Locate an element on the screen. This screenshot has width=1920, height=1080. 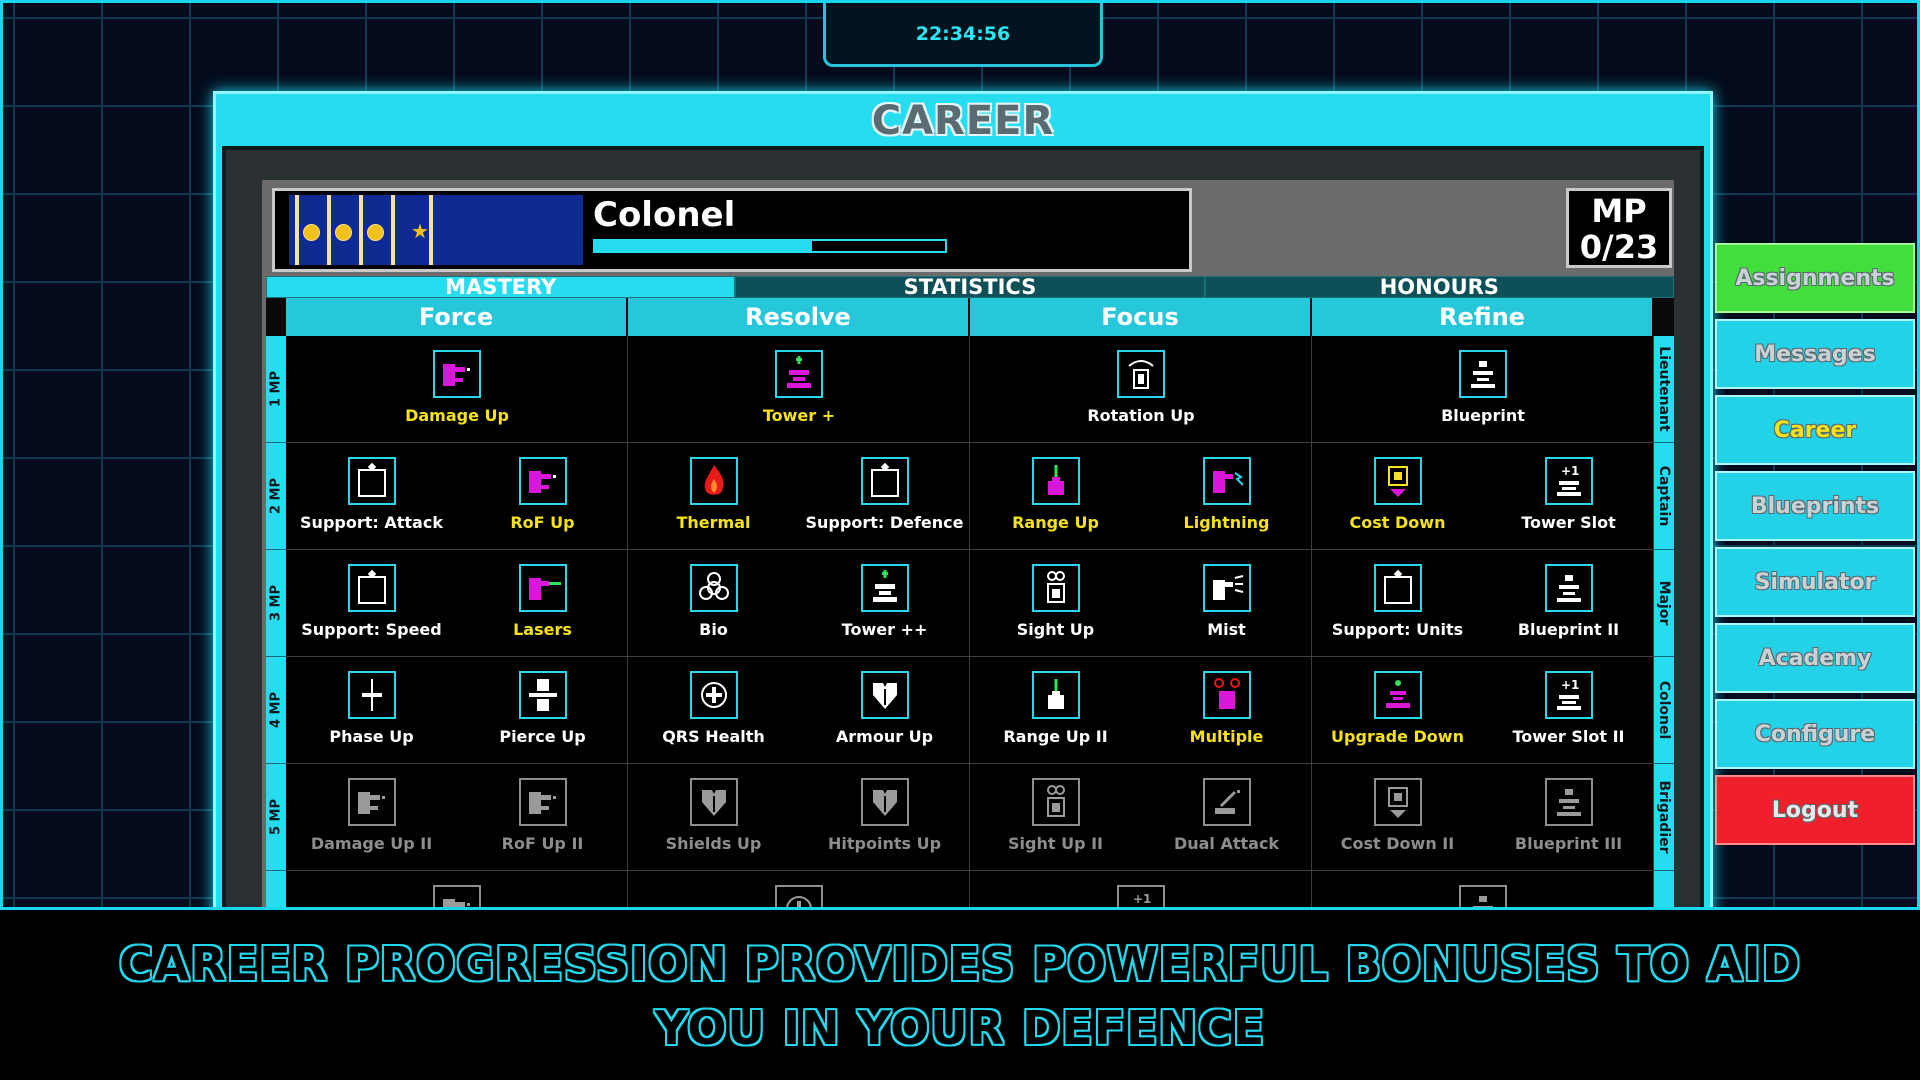
mist-icon is located at coordinates (1227, 588).